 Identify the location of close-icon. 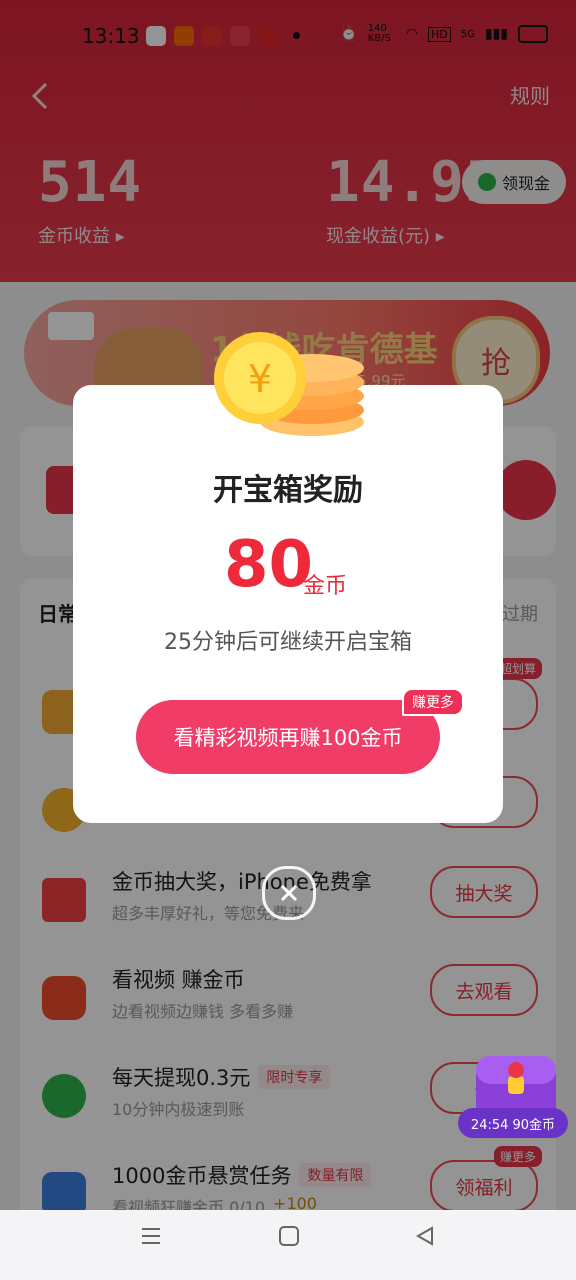
(289, 893).